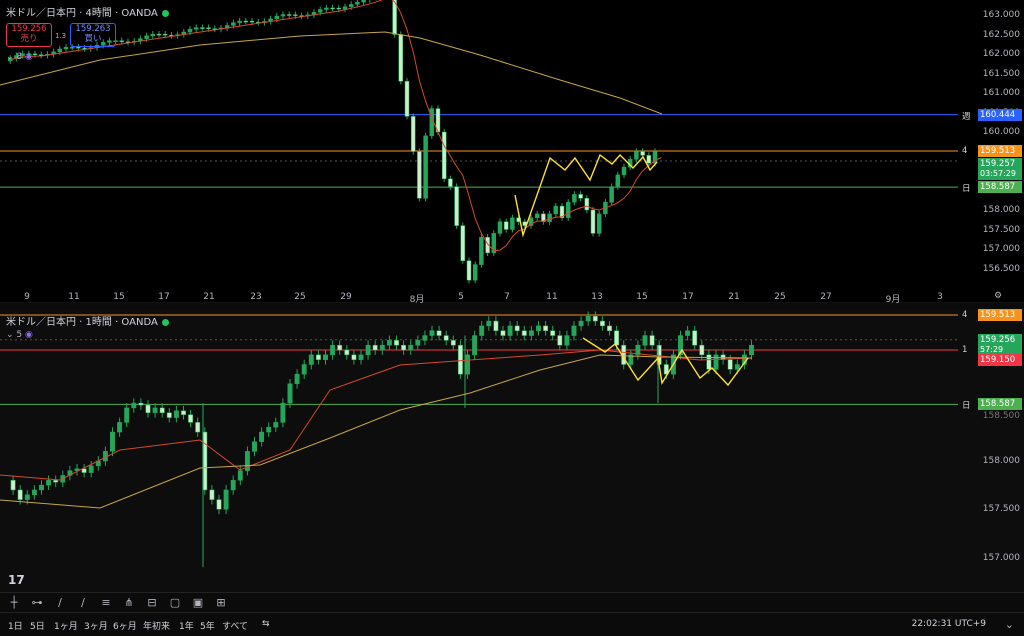 This screenshot has width=1024, height=636. What do you see at coordinates (15, 625) in the screenshot?
I see `range-button: 1日` at bounding box center [15, 625].